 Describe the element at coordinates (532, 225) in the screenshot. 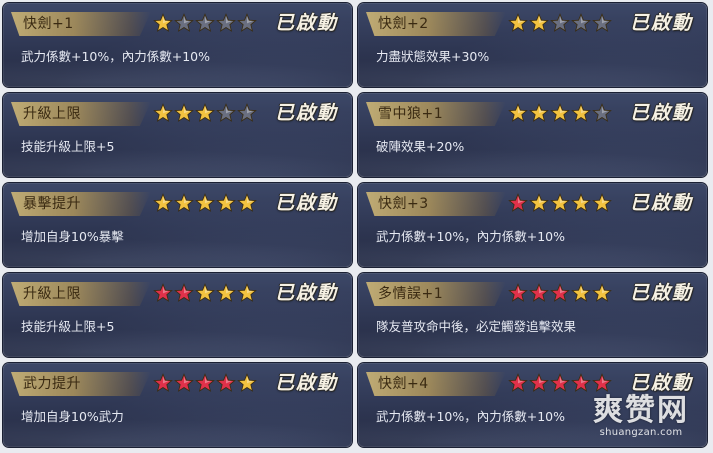

I see `talent-card: 快劍+3 已啟動武力係數+10%，內力係數+10%` at that location.